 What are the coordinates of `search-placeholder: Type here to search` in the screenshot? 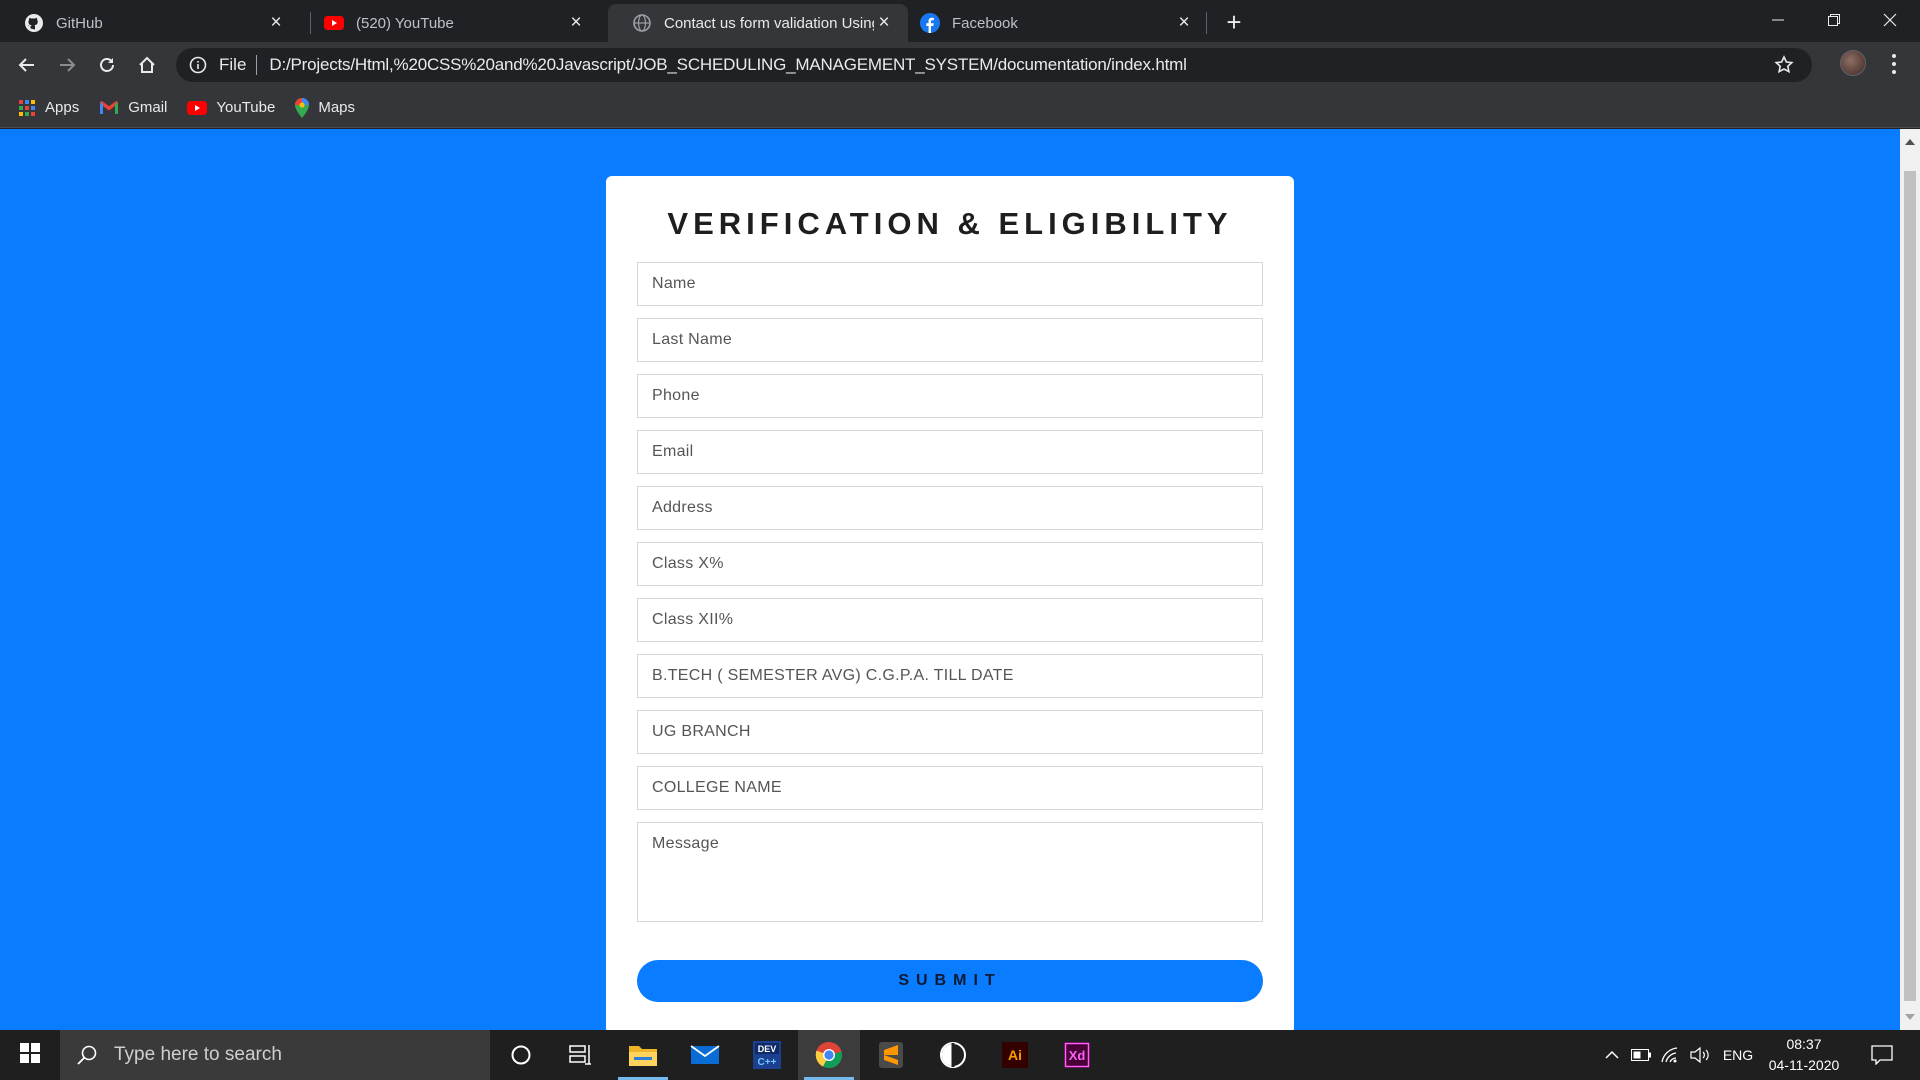 It's located at (198, 1054).